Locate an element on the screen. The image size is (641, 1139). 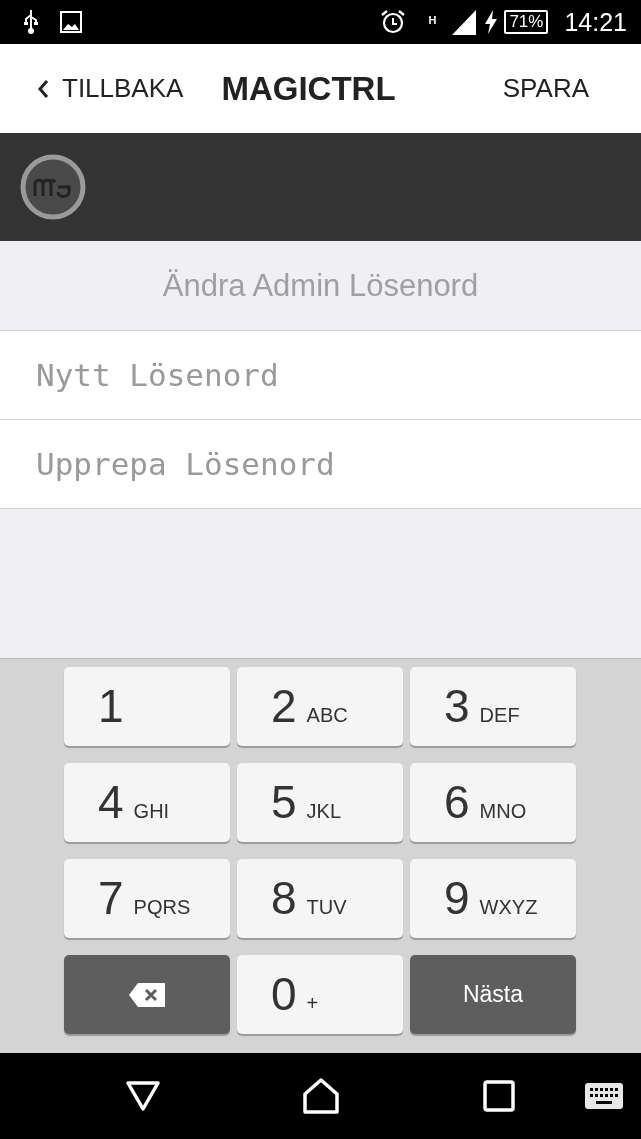
network-type: H is located at coordinates (432, 19).